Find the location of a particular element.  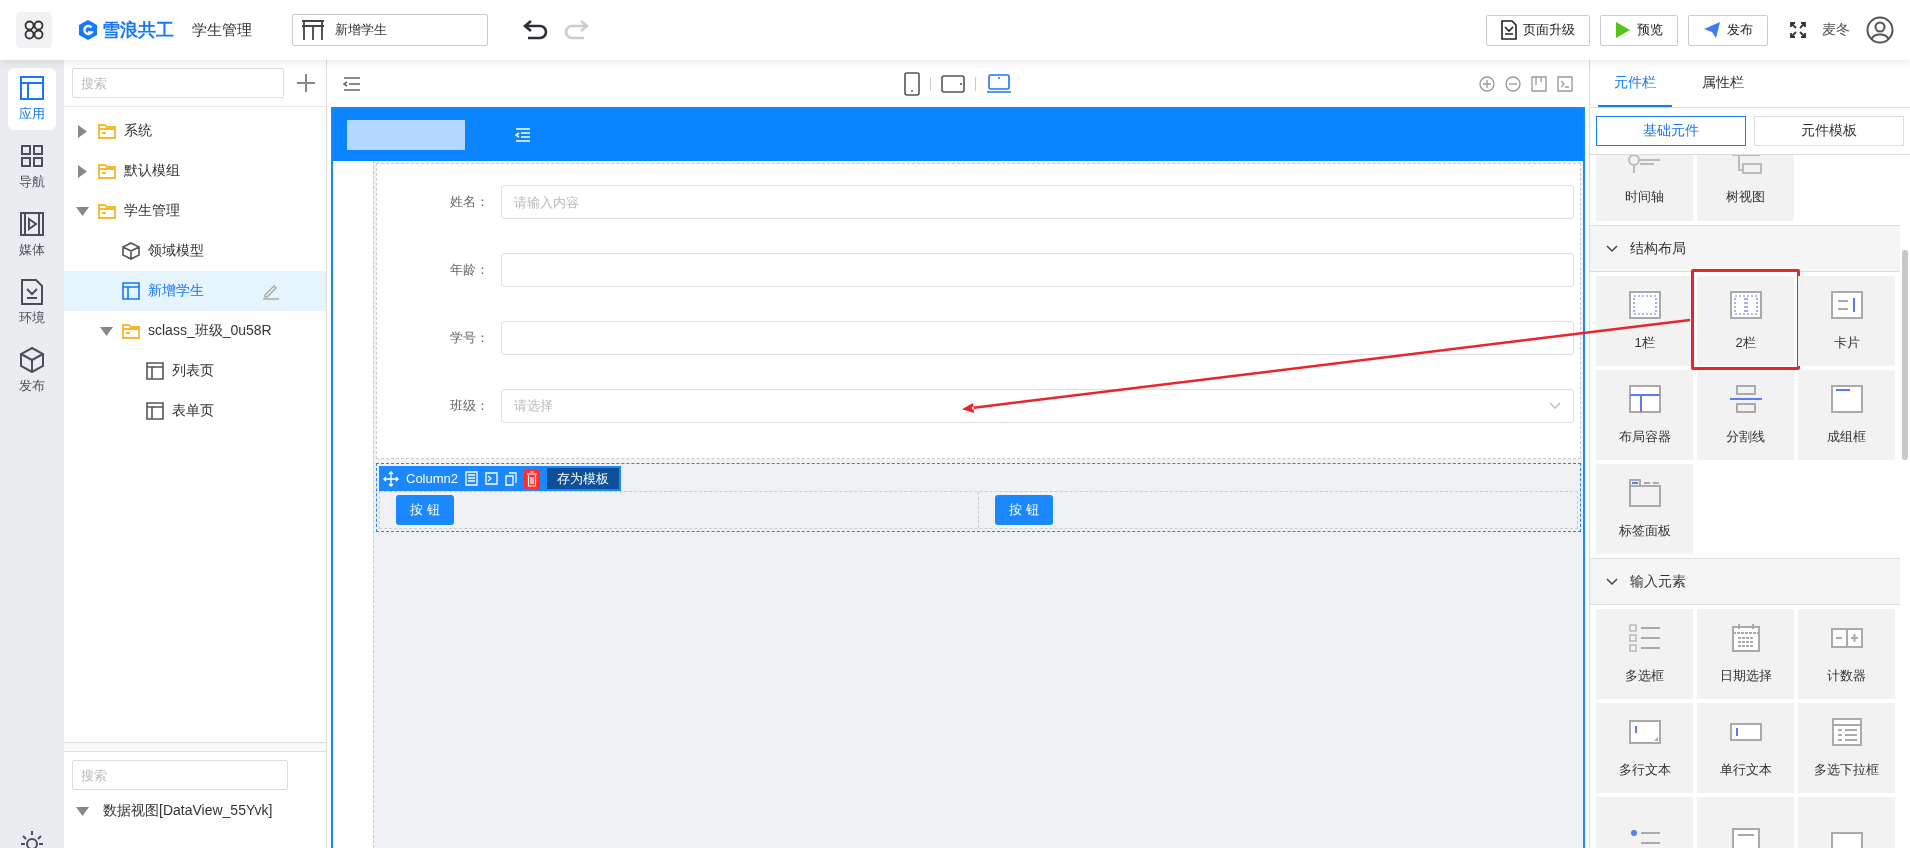

sub-tab: 元件模板 is located at coordinates (1829, 131).